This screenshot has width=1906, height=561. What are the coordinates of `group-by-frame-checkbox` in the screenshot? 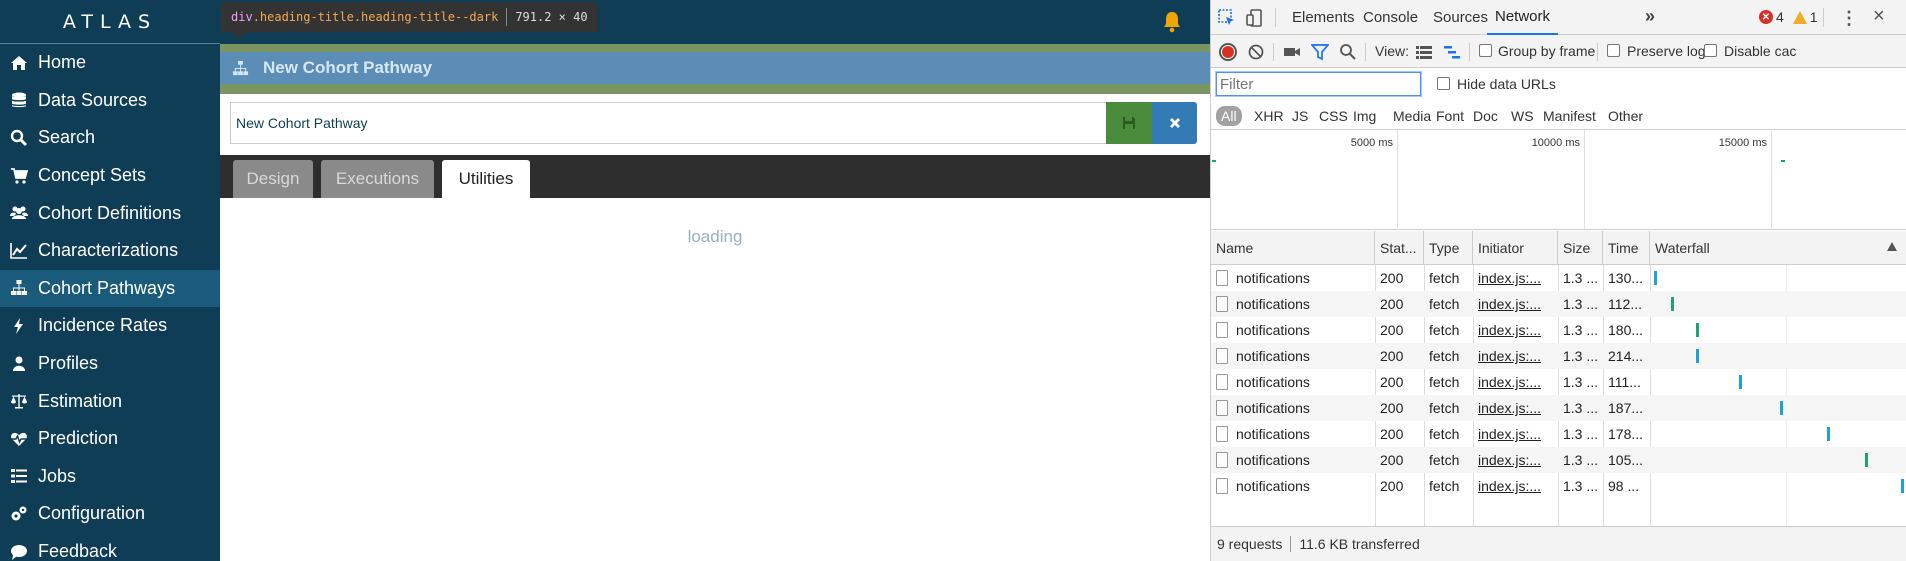 It's located at (1485, 50).